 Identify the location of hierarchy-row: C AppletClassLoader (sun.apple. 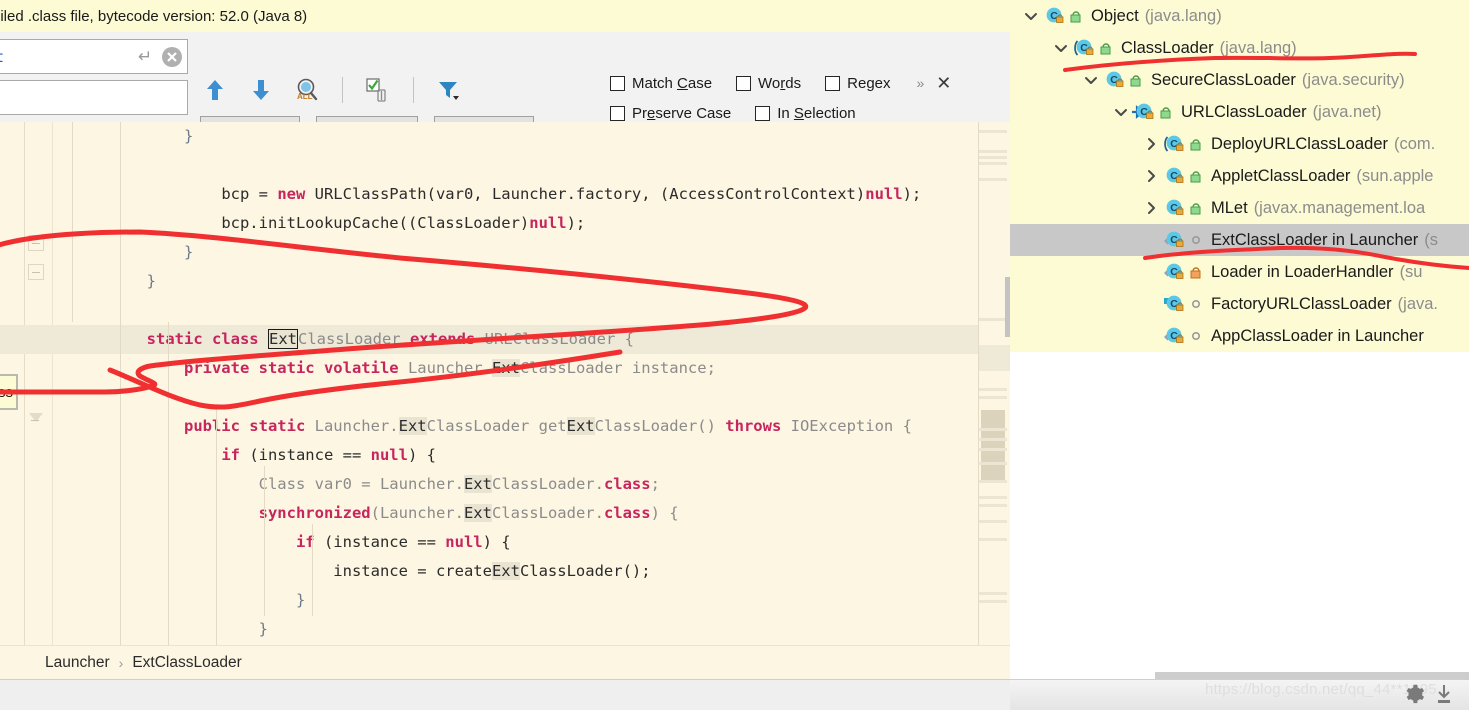
(1239, 176).